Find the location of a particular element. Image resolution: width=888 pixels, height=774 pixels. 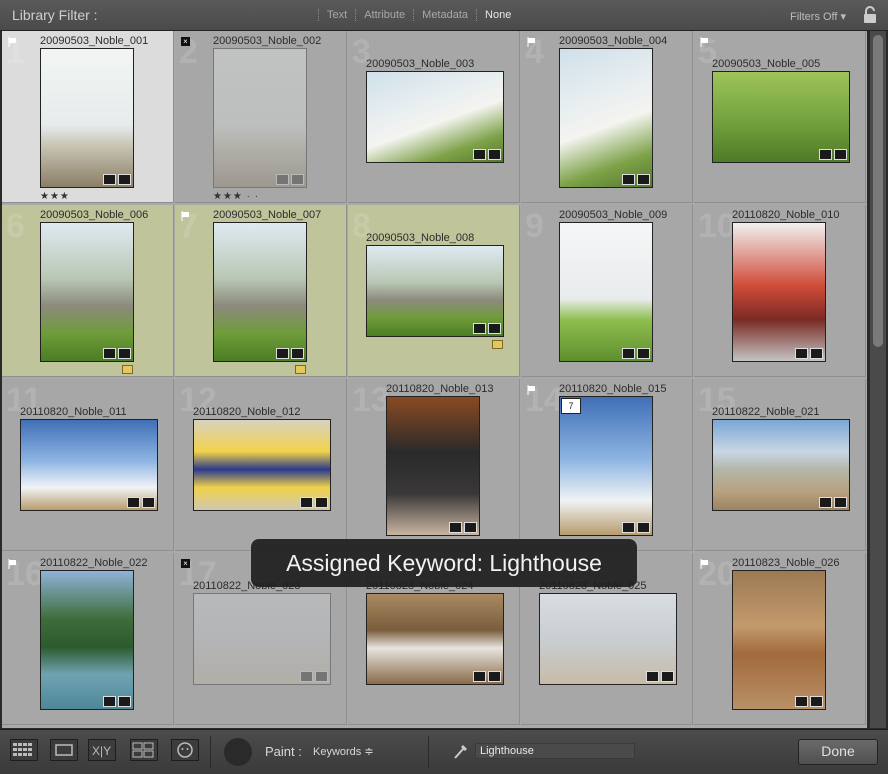

grid-cell: 8 20090503_Noble_008 is located at coordinates (434, 291).